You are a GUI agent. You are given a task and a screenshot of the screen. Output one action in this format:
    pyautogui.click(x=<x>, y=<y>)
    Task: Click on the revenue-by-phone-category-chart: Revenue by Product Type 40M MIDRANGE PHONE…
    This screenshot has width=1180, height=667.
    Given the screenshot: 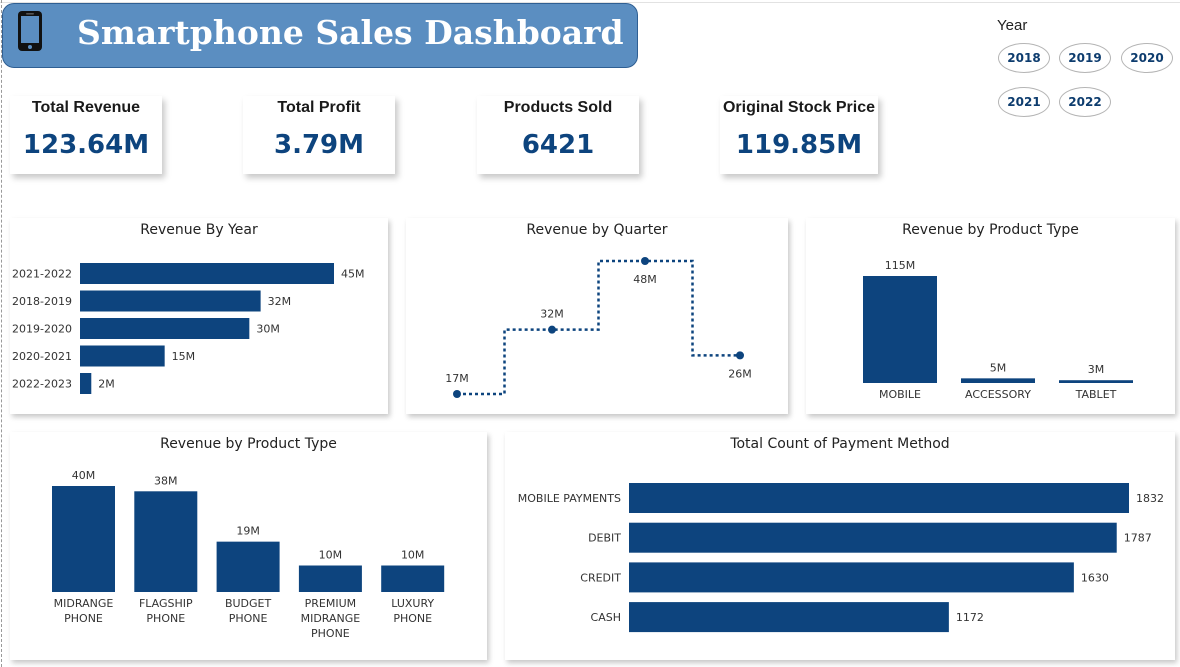 What is the action you would take?
    pyautogui.click(x=248, y=546)
    